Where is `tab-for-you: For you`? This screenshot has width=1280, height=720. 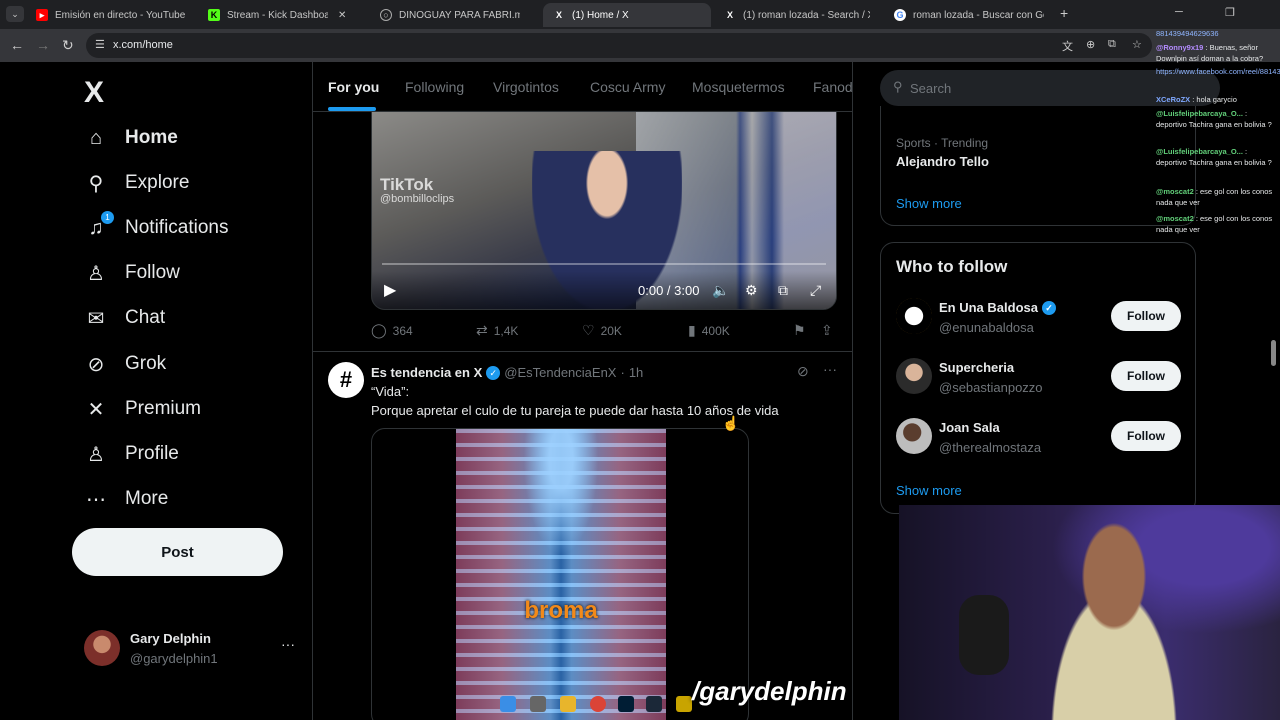
tab-for-you: For you is located at coordinates (353, 87).